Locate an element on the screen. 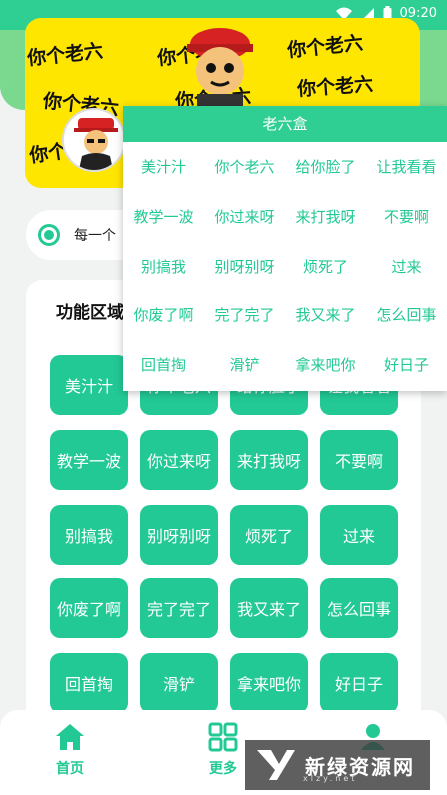 Image resolution: width=447 pixels, height=795 pixels. watermark-url: xlzy.net is located at coordinates (330, 778).